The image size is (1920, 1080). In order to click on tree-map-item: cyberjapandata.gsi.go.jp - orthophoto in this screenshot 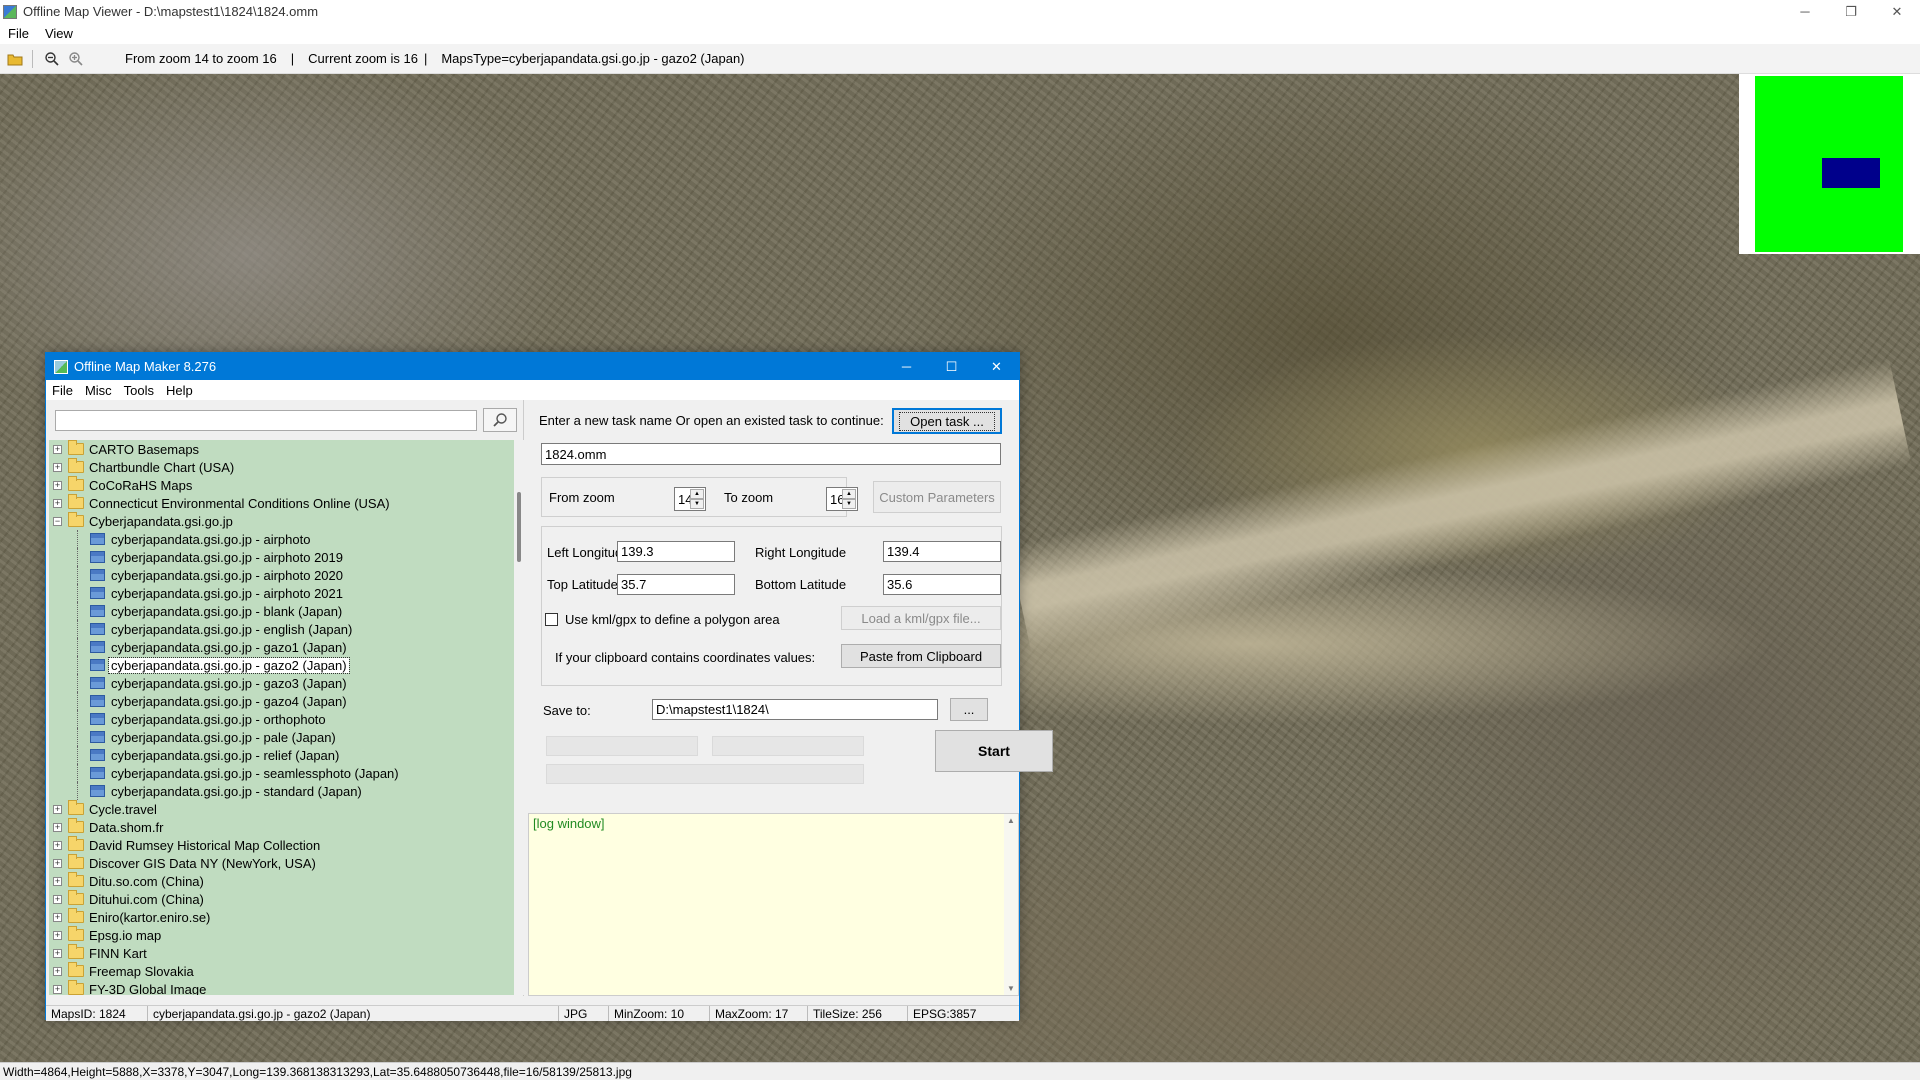, I will do `click(281, 719)`.